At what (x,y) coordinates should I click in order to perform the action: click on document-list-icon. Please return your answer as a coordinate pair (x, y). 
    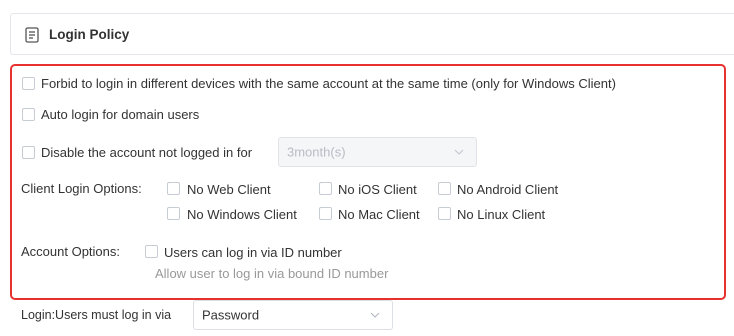
    Looking at the image, I should click on (32, 35).